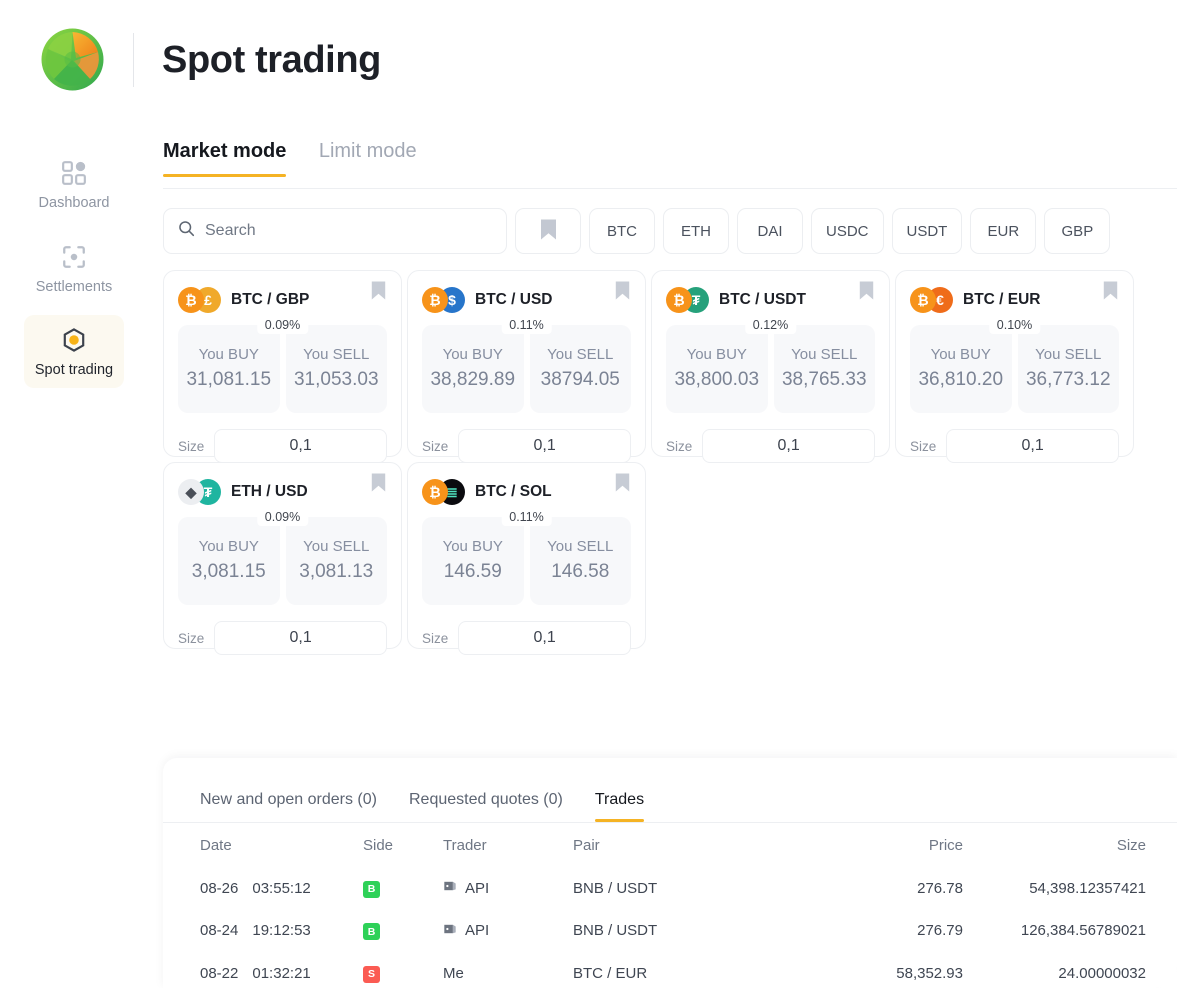 The image size is (1177, 988). What do you see at coordinates (225, 158) in the screenshot?
I see `tab-market-mode: Market mode` at bounding box center [225, 158].